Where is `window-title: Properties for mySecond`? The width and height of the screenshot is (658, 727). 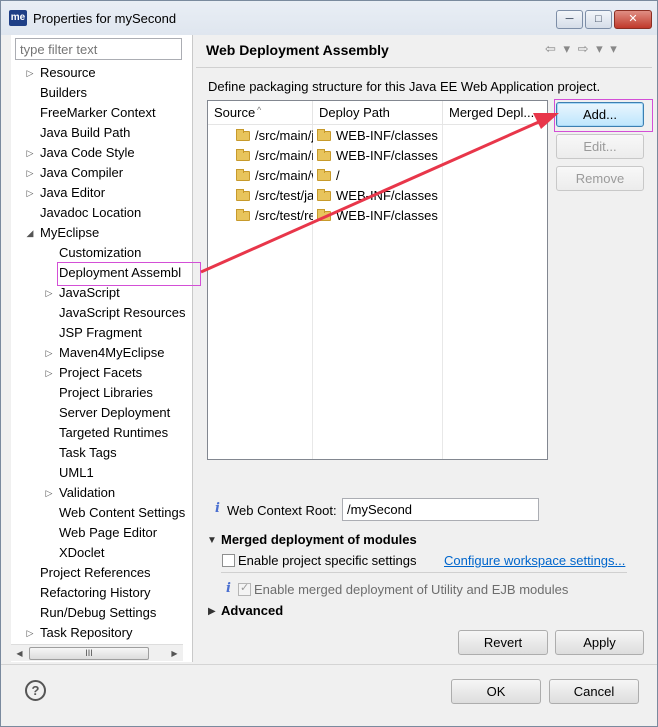
window-title: Properties for mySecond is located at coordinates (105, 18).